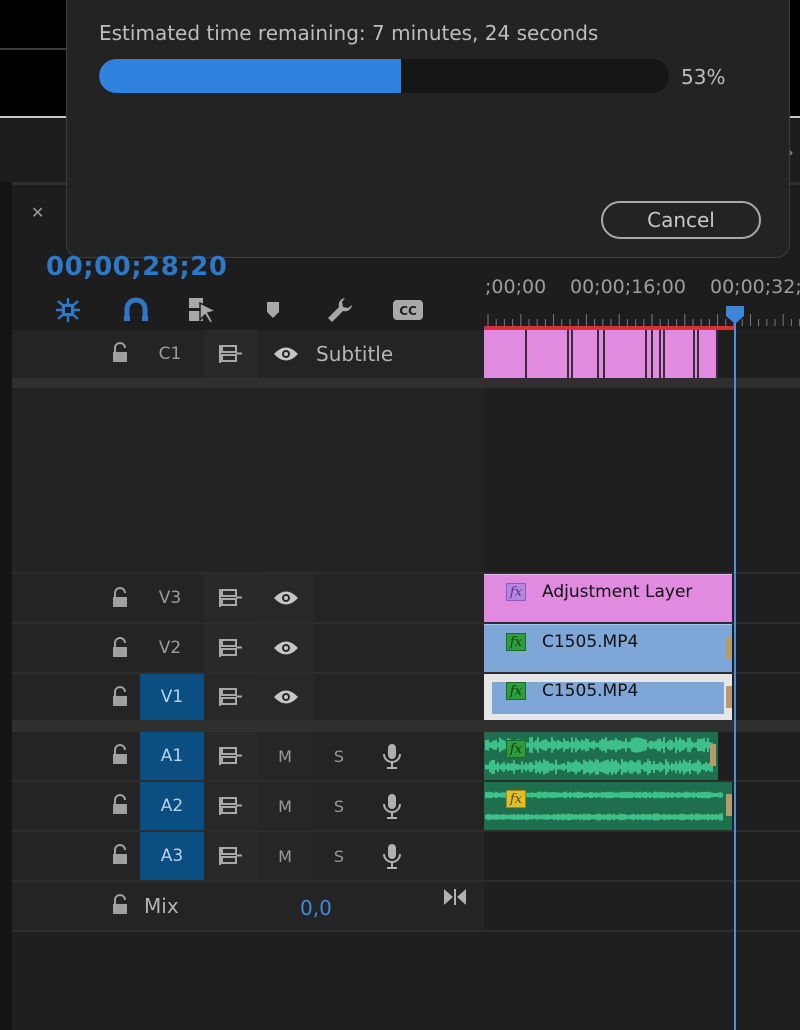 The image size is (800, 1030). Describe the element at coordinates (703, 77) in the screenshot. I see `progress-percent: 53%` at that location.